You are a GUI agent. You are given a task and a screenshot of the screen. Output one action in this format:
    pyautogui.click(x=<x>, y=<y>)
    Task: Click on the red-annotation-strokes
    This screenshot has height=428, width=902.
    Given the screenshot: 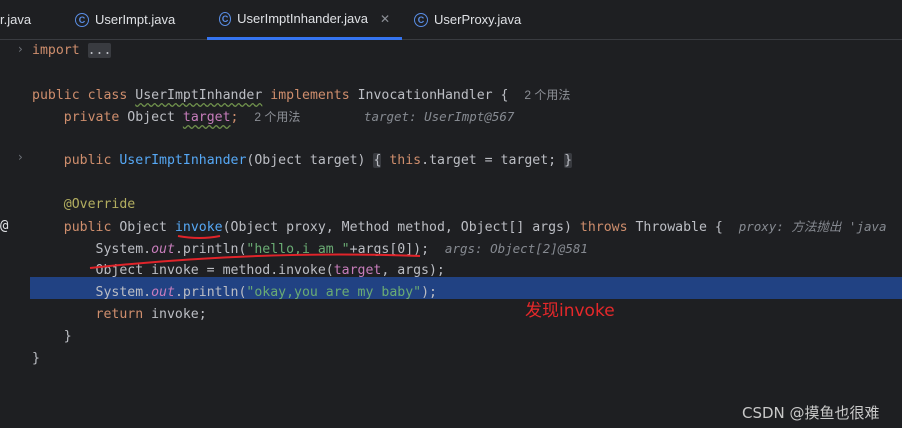 What is the action you would take?
    pyautogui.click(x=255, y=252)
    